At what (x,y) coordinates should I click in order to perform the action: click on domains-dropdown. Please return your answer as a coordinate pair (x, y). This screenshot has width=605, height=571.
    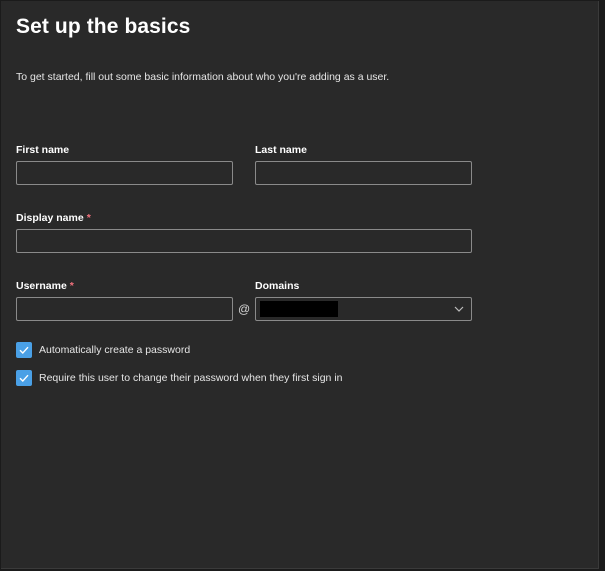
    Looking at the image, I should click on (363, 309).